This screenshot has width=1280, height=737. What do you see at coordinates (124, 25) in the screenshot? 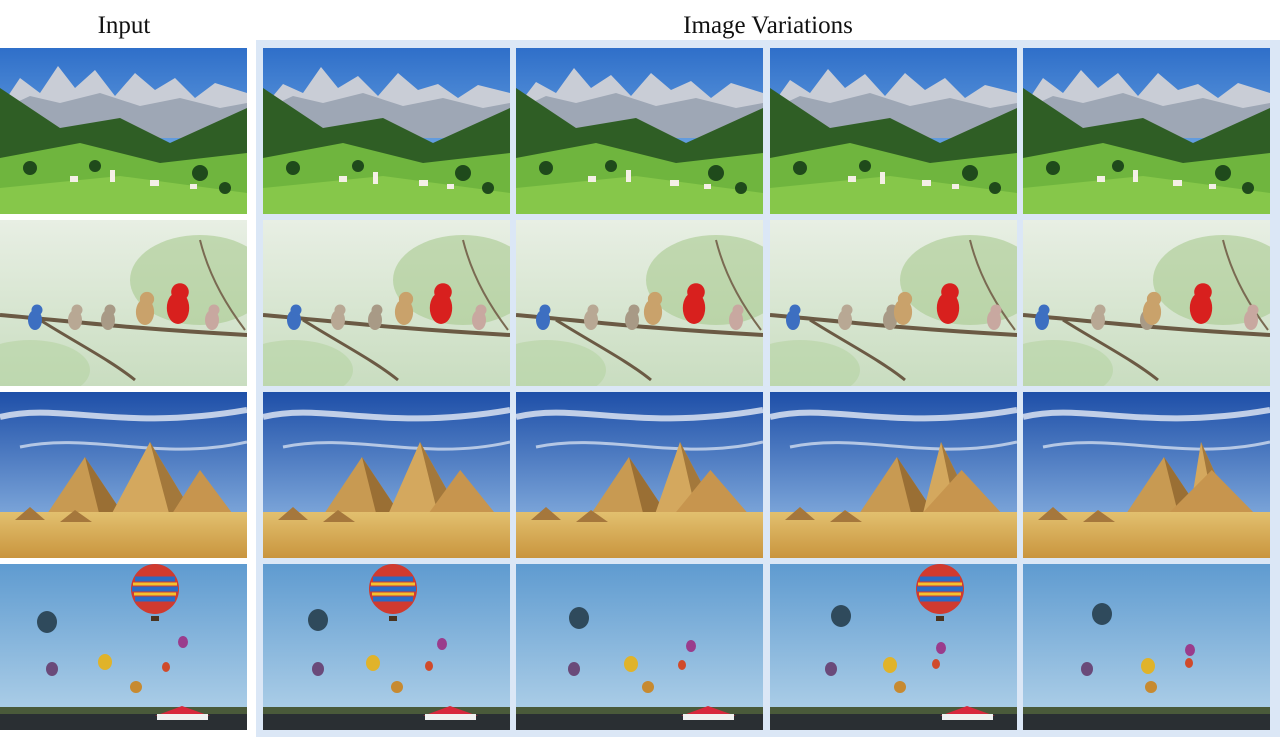
I see `input-column-header: Input` at bounding box center [124, 25].